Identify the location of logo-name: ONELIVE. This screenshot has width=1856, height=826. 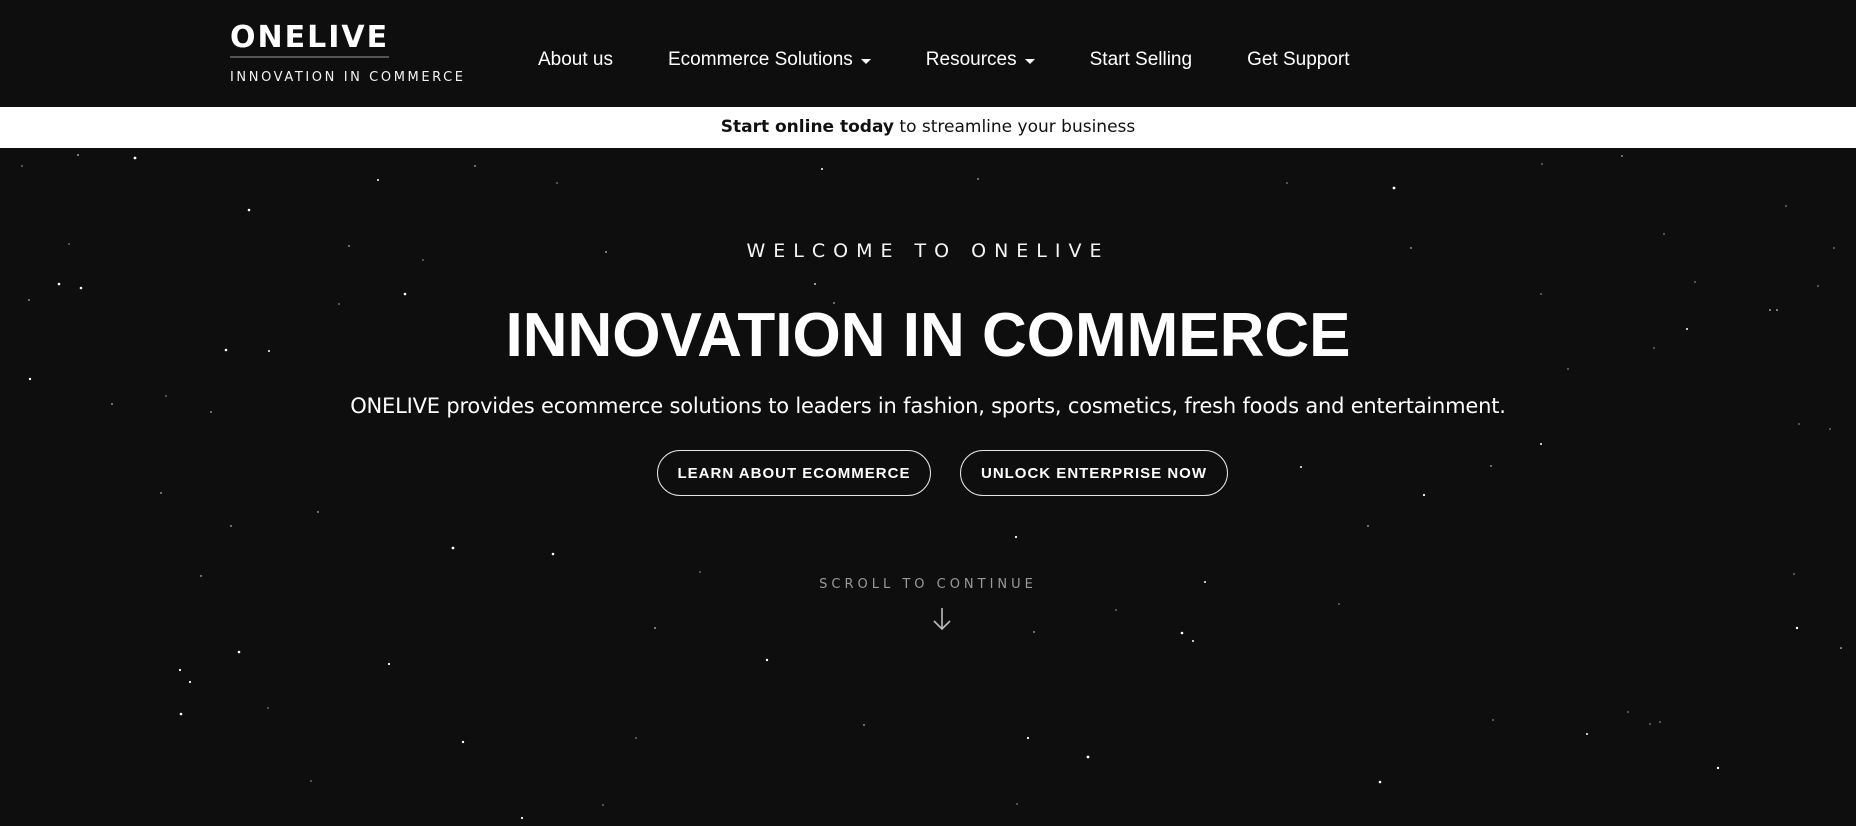
(310, 39).